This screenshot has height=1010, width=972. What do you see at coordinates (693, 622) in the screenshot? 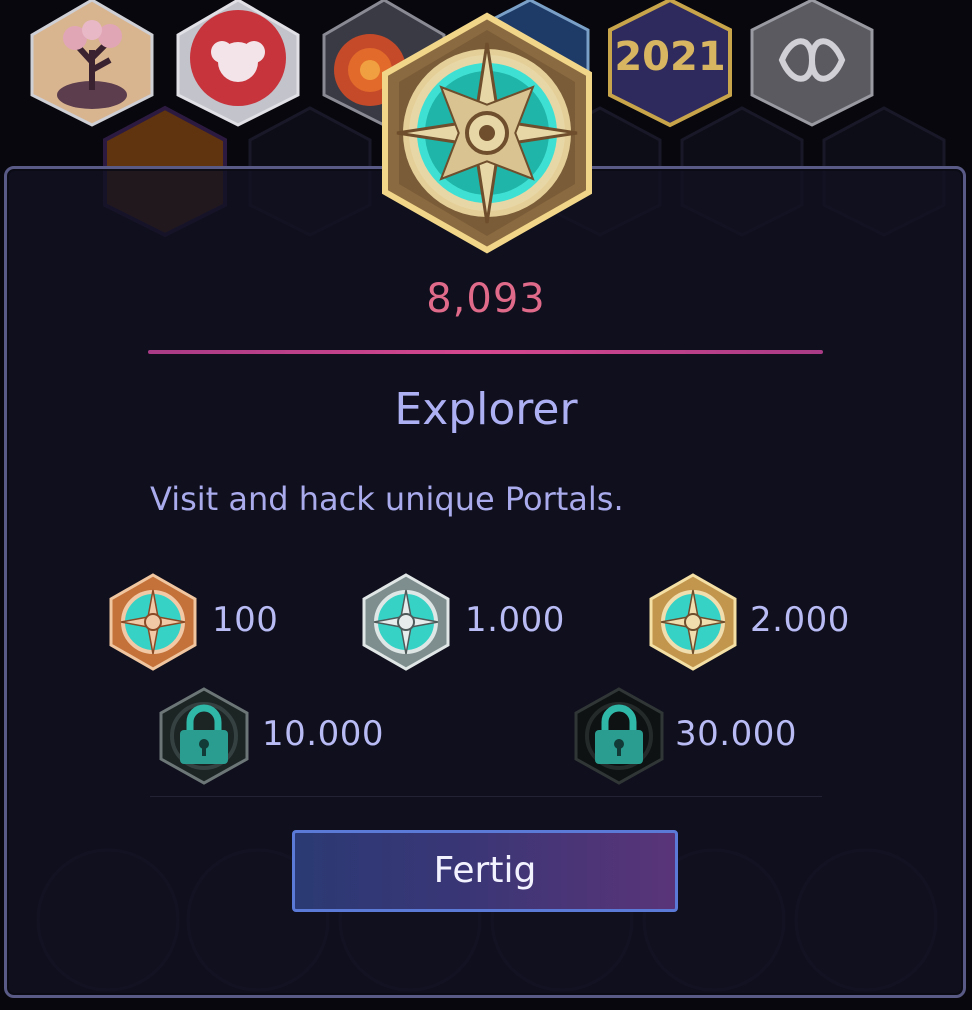
I see `compass-gold-icon` at bounding box center [693, 622].